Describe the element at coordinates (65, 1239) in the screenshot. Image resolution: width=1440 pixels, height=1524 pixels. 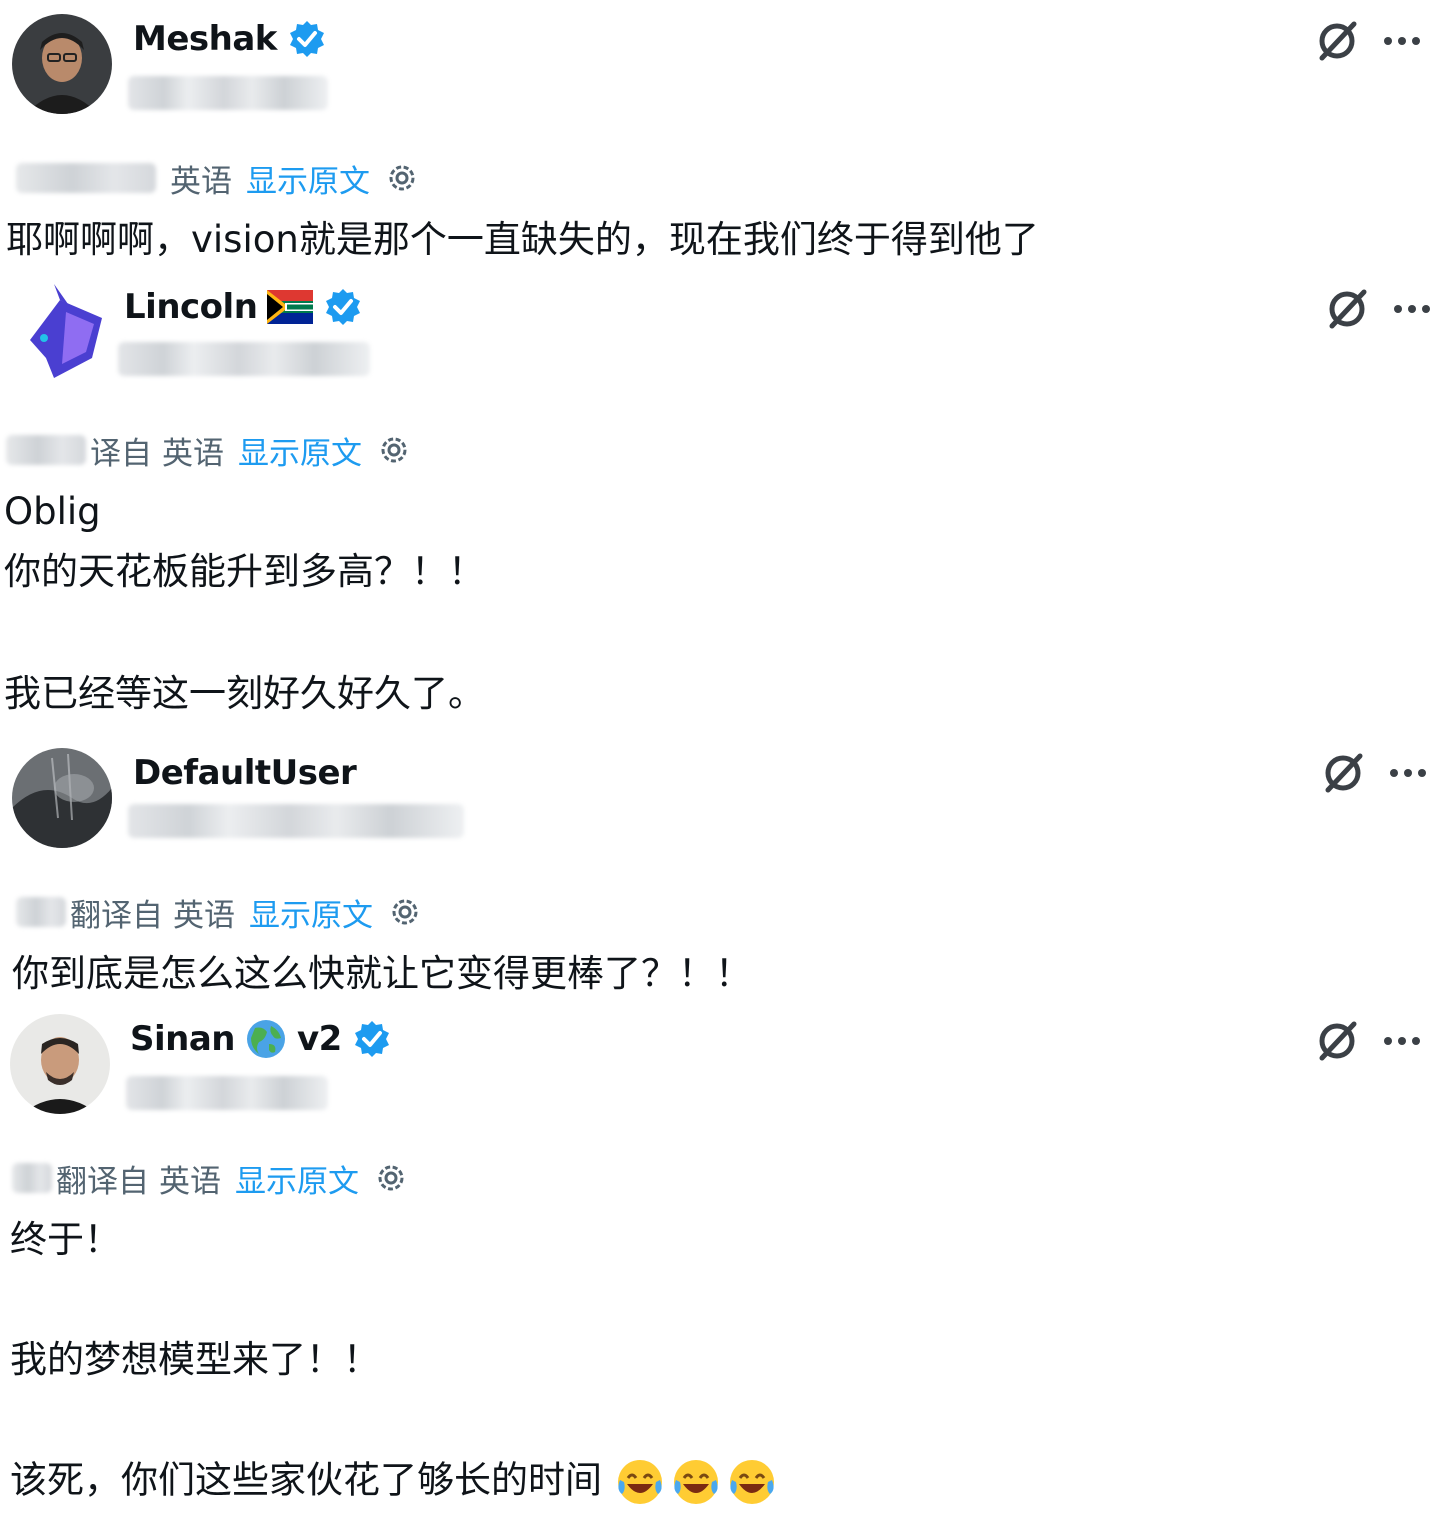
I see `post-text: 终于！` at that location.